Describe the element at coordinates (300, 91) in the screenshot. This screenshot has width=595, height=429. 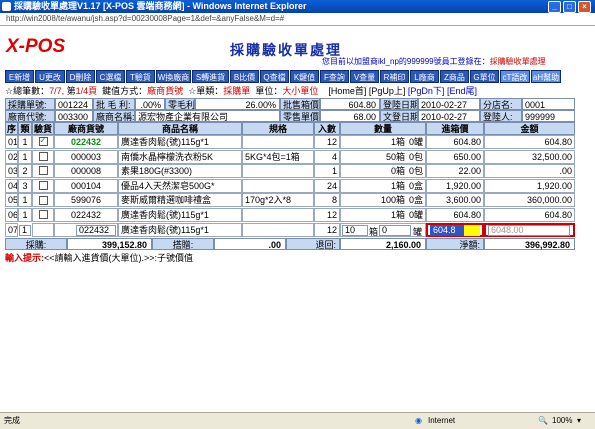
I see `unit-value: 大小單位` at that location.